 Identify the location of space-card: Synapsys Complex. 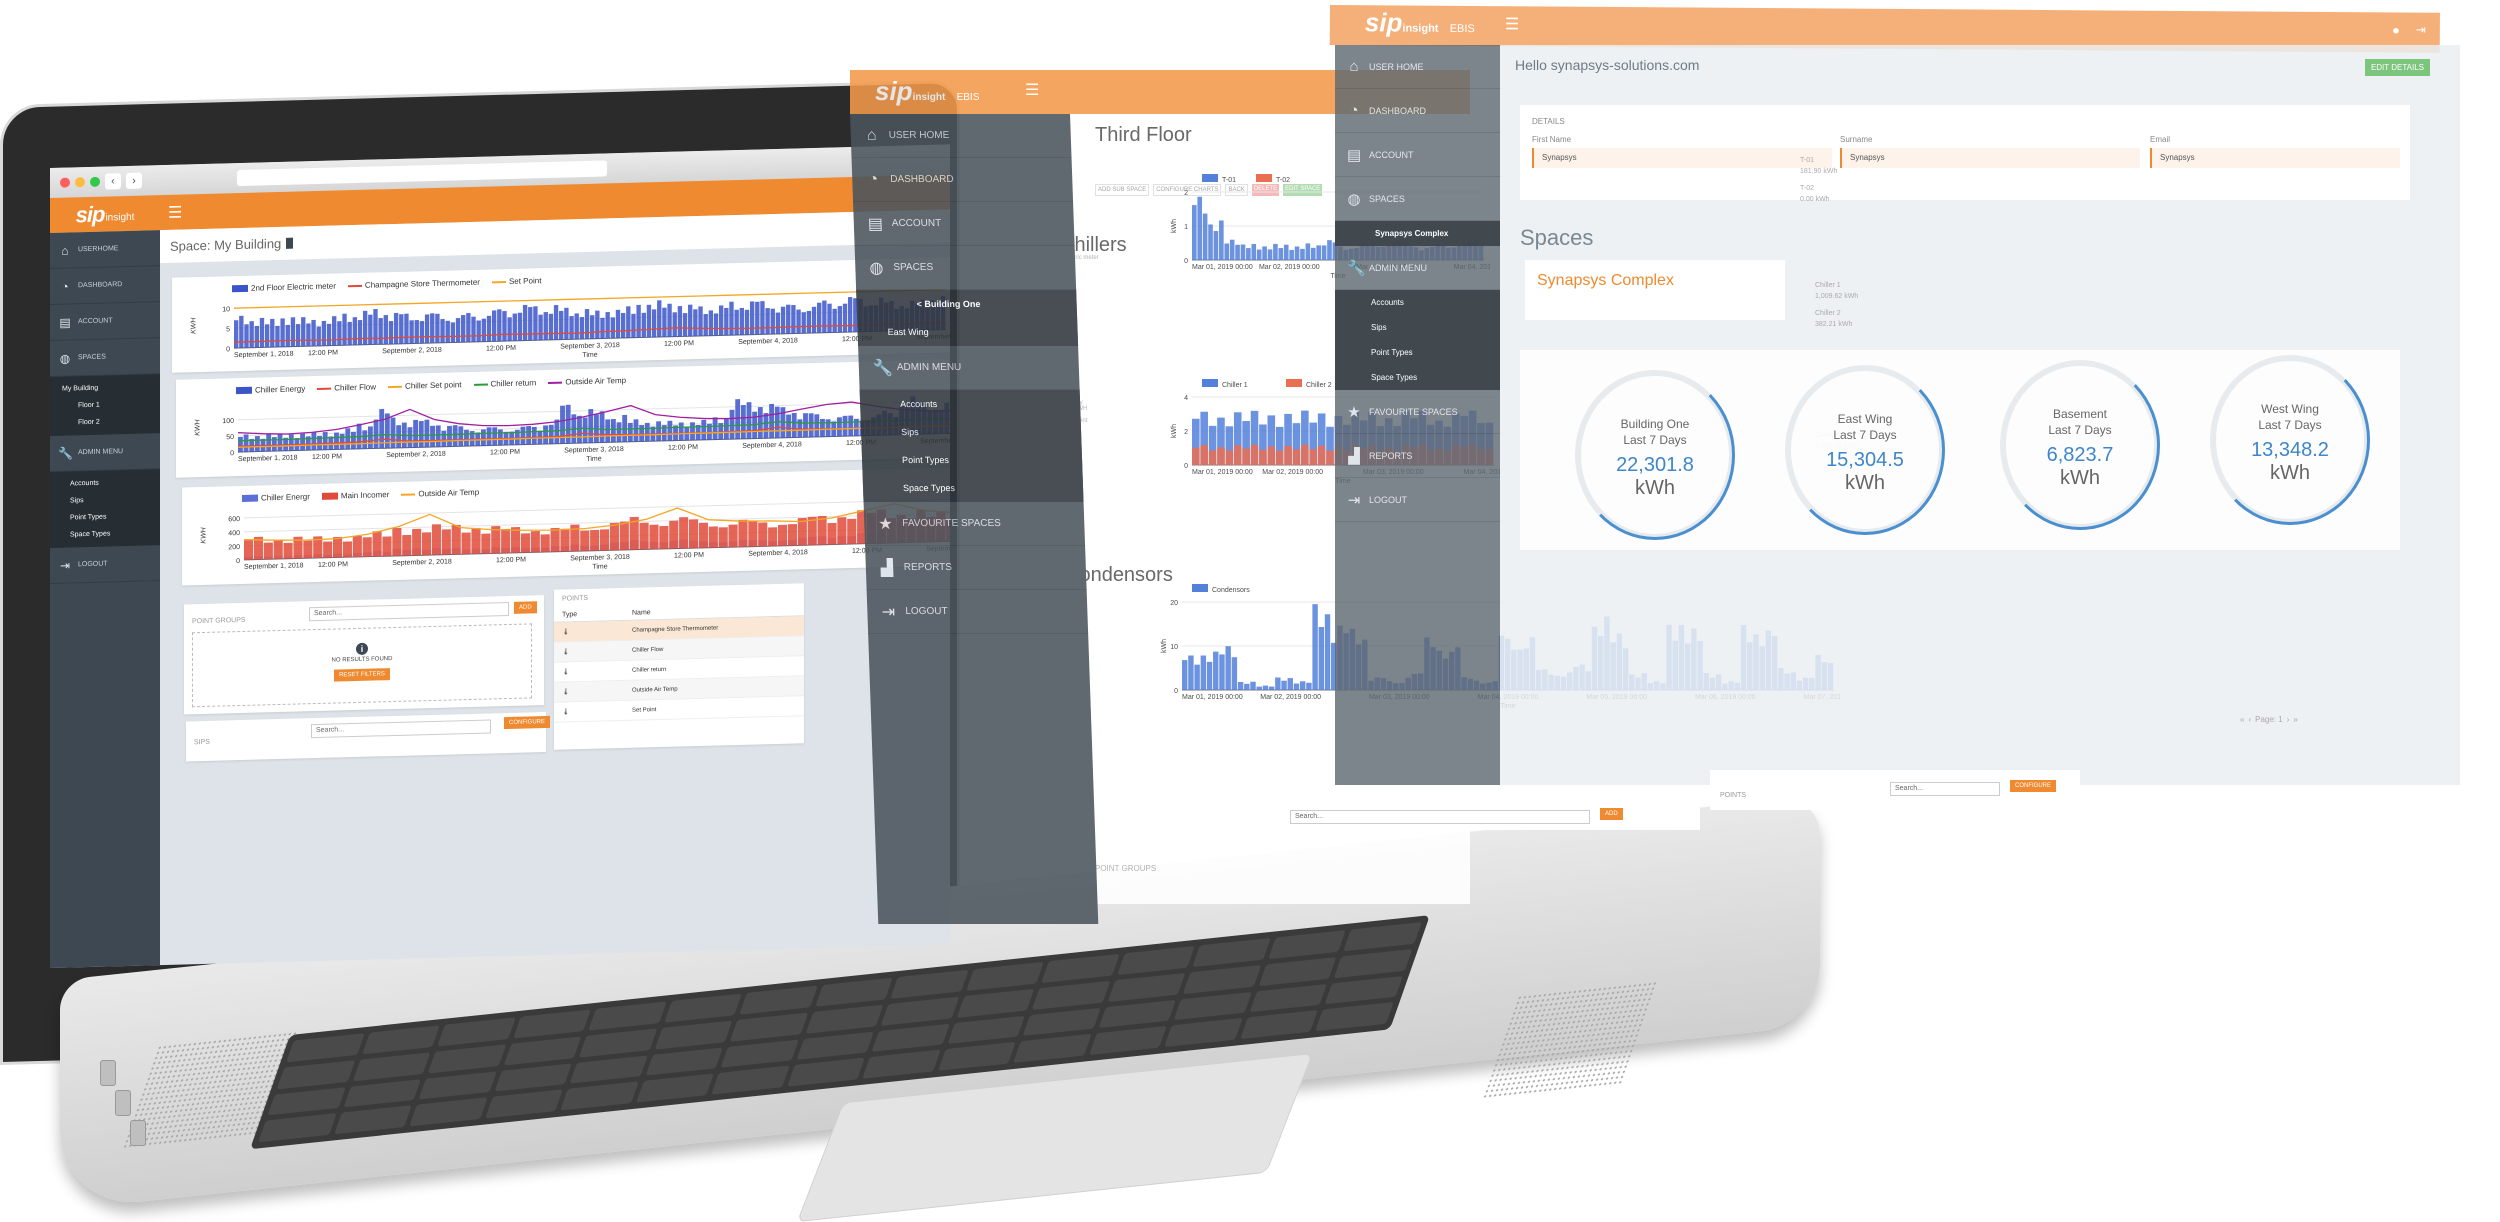
(1655, 290).